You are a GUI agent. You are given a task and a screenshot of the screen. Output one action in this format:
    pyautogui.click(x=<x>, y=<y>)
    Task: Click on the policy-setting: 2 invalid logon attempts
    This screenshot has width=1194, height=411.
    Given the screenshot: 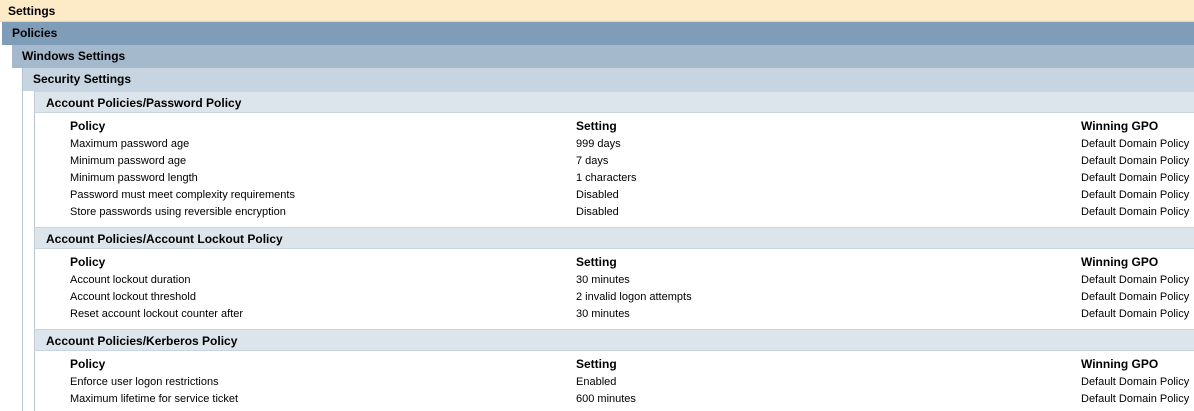 What is the action you would take?
    pyautogui.click(x=634, y=297)
    